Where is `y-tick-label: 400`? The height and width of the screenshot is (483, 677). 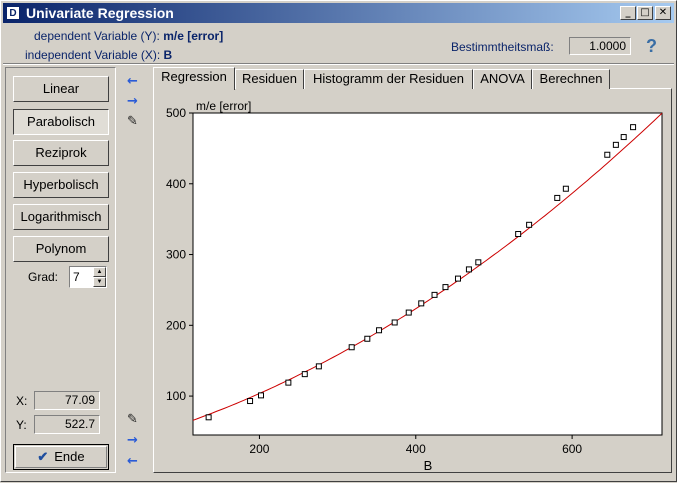
y-tick-label: 400 is located at coordinates (176, 184).